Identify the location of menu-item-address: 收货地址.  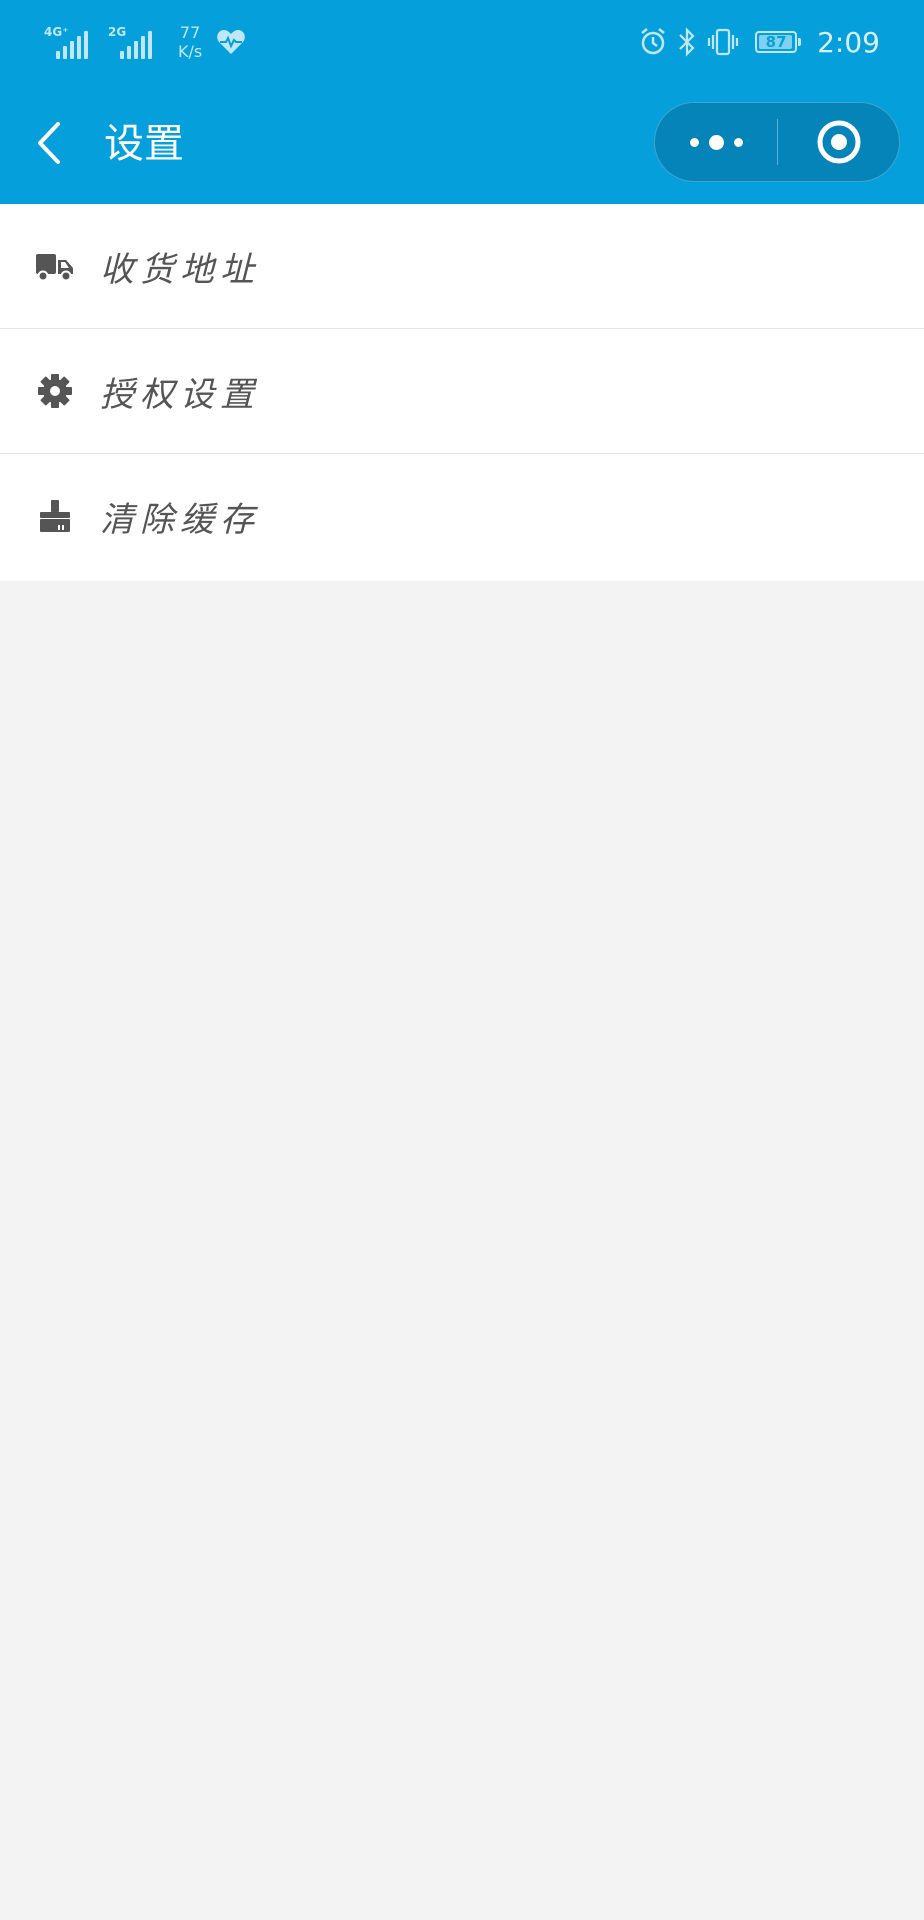
(462, 266).